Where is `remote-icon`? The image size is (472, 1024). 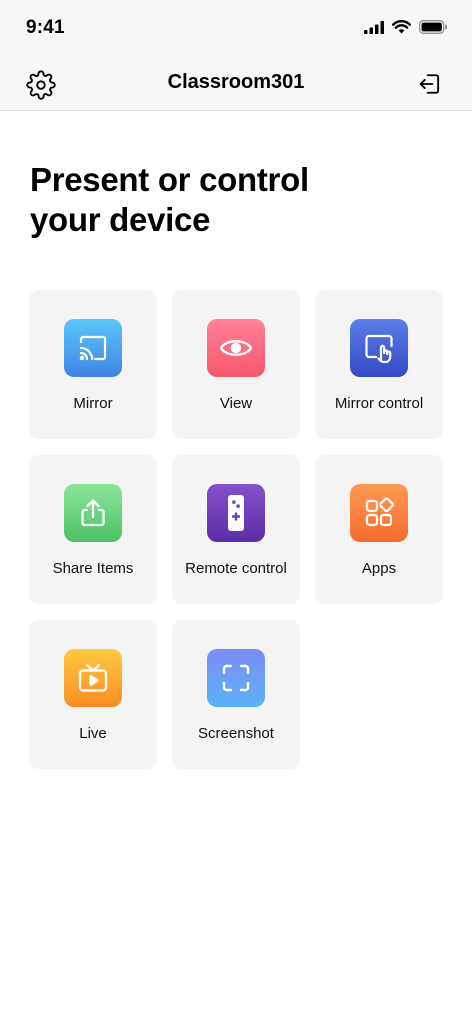 remote-icon is located at coordinates (236, 513).